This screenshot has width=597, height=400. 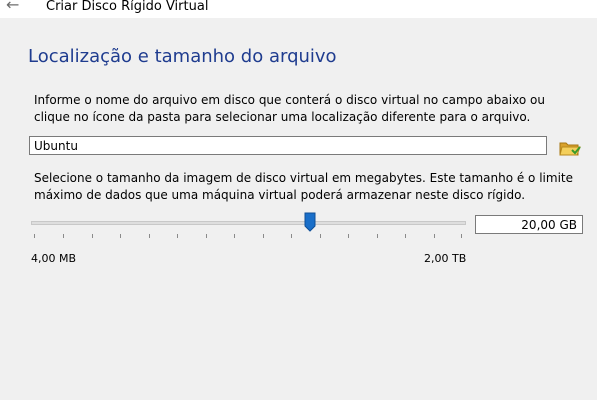 I want to click on folder-open-icon, so click(x=570, y=148).